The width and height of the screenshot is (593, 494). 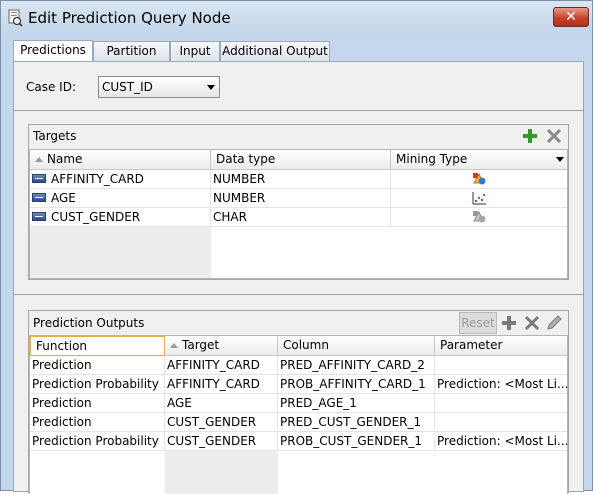 I want to click on chevron-down-icon, so click(x=211, y=87).